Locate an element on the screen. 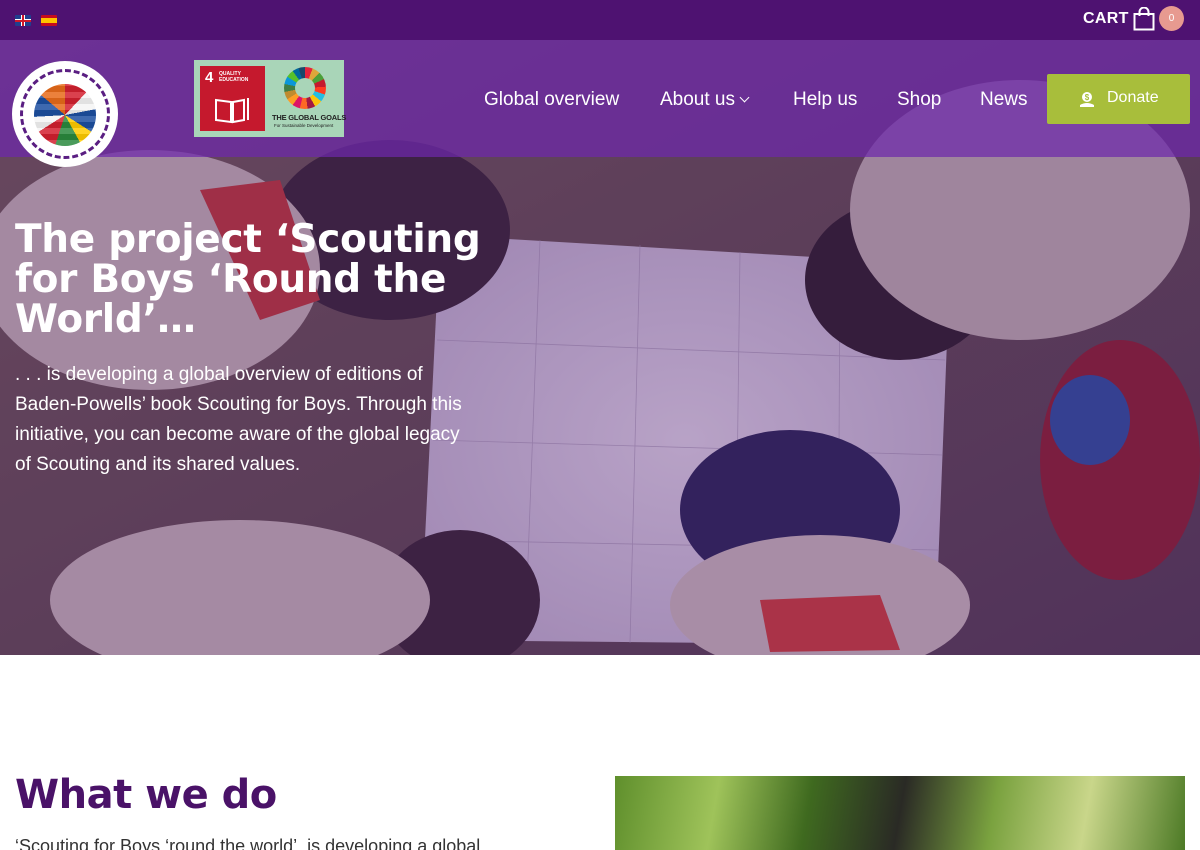 The height and width of the screenshot is (850, 1200). cart-count-badge: 0 is located at coordinates (1171, 18).